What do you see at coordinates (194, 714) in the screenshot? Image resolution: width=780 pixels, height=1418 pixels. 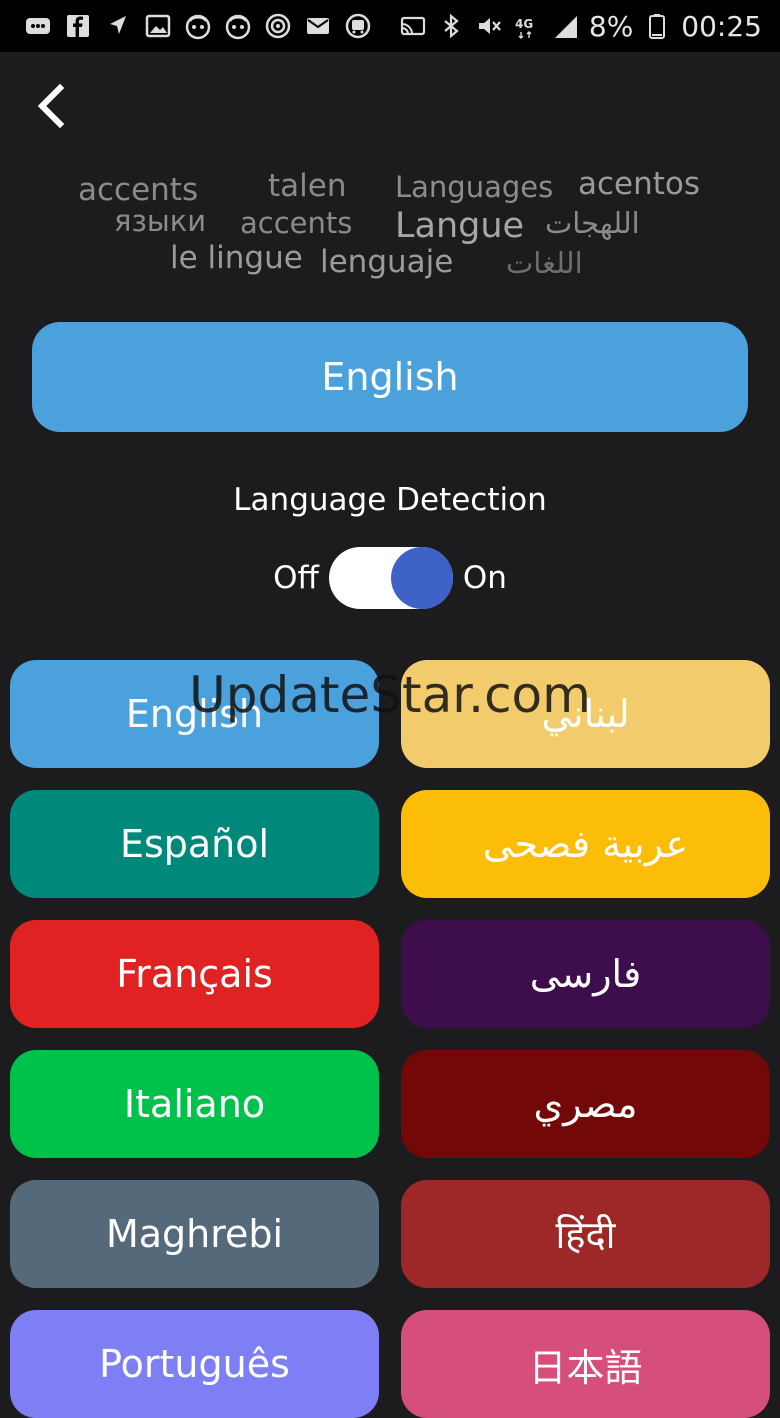 I see `language-button-english: English` at bounding box center [194, 714].